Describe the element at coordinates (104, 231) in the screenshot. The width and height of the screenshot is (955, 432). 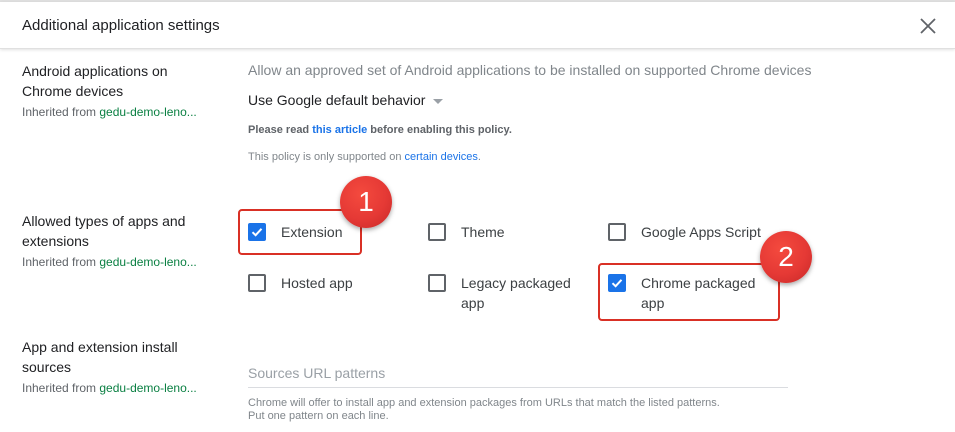
I see `allowed-types-section-title: Allowed types of apps and extensions` at that location.